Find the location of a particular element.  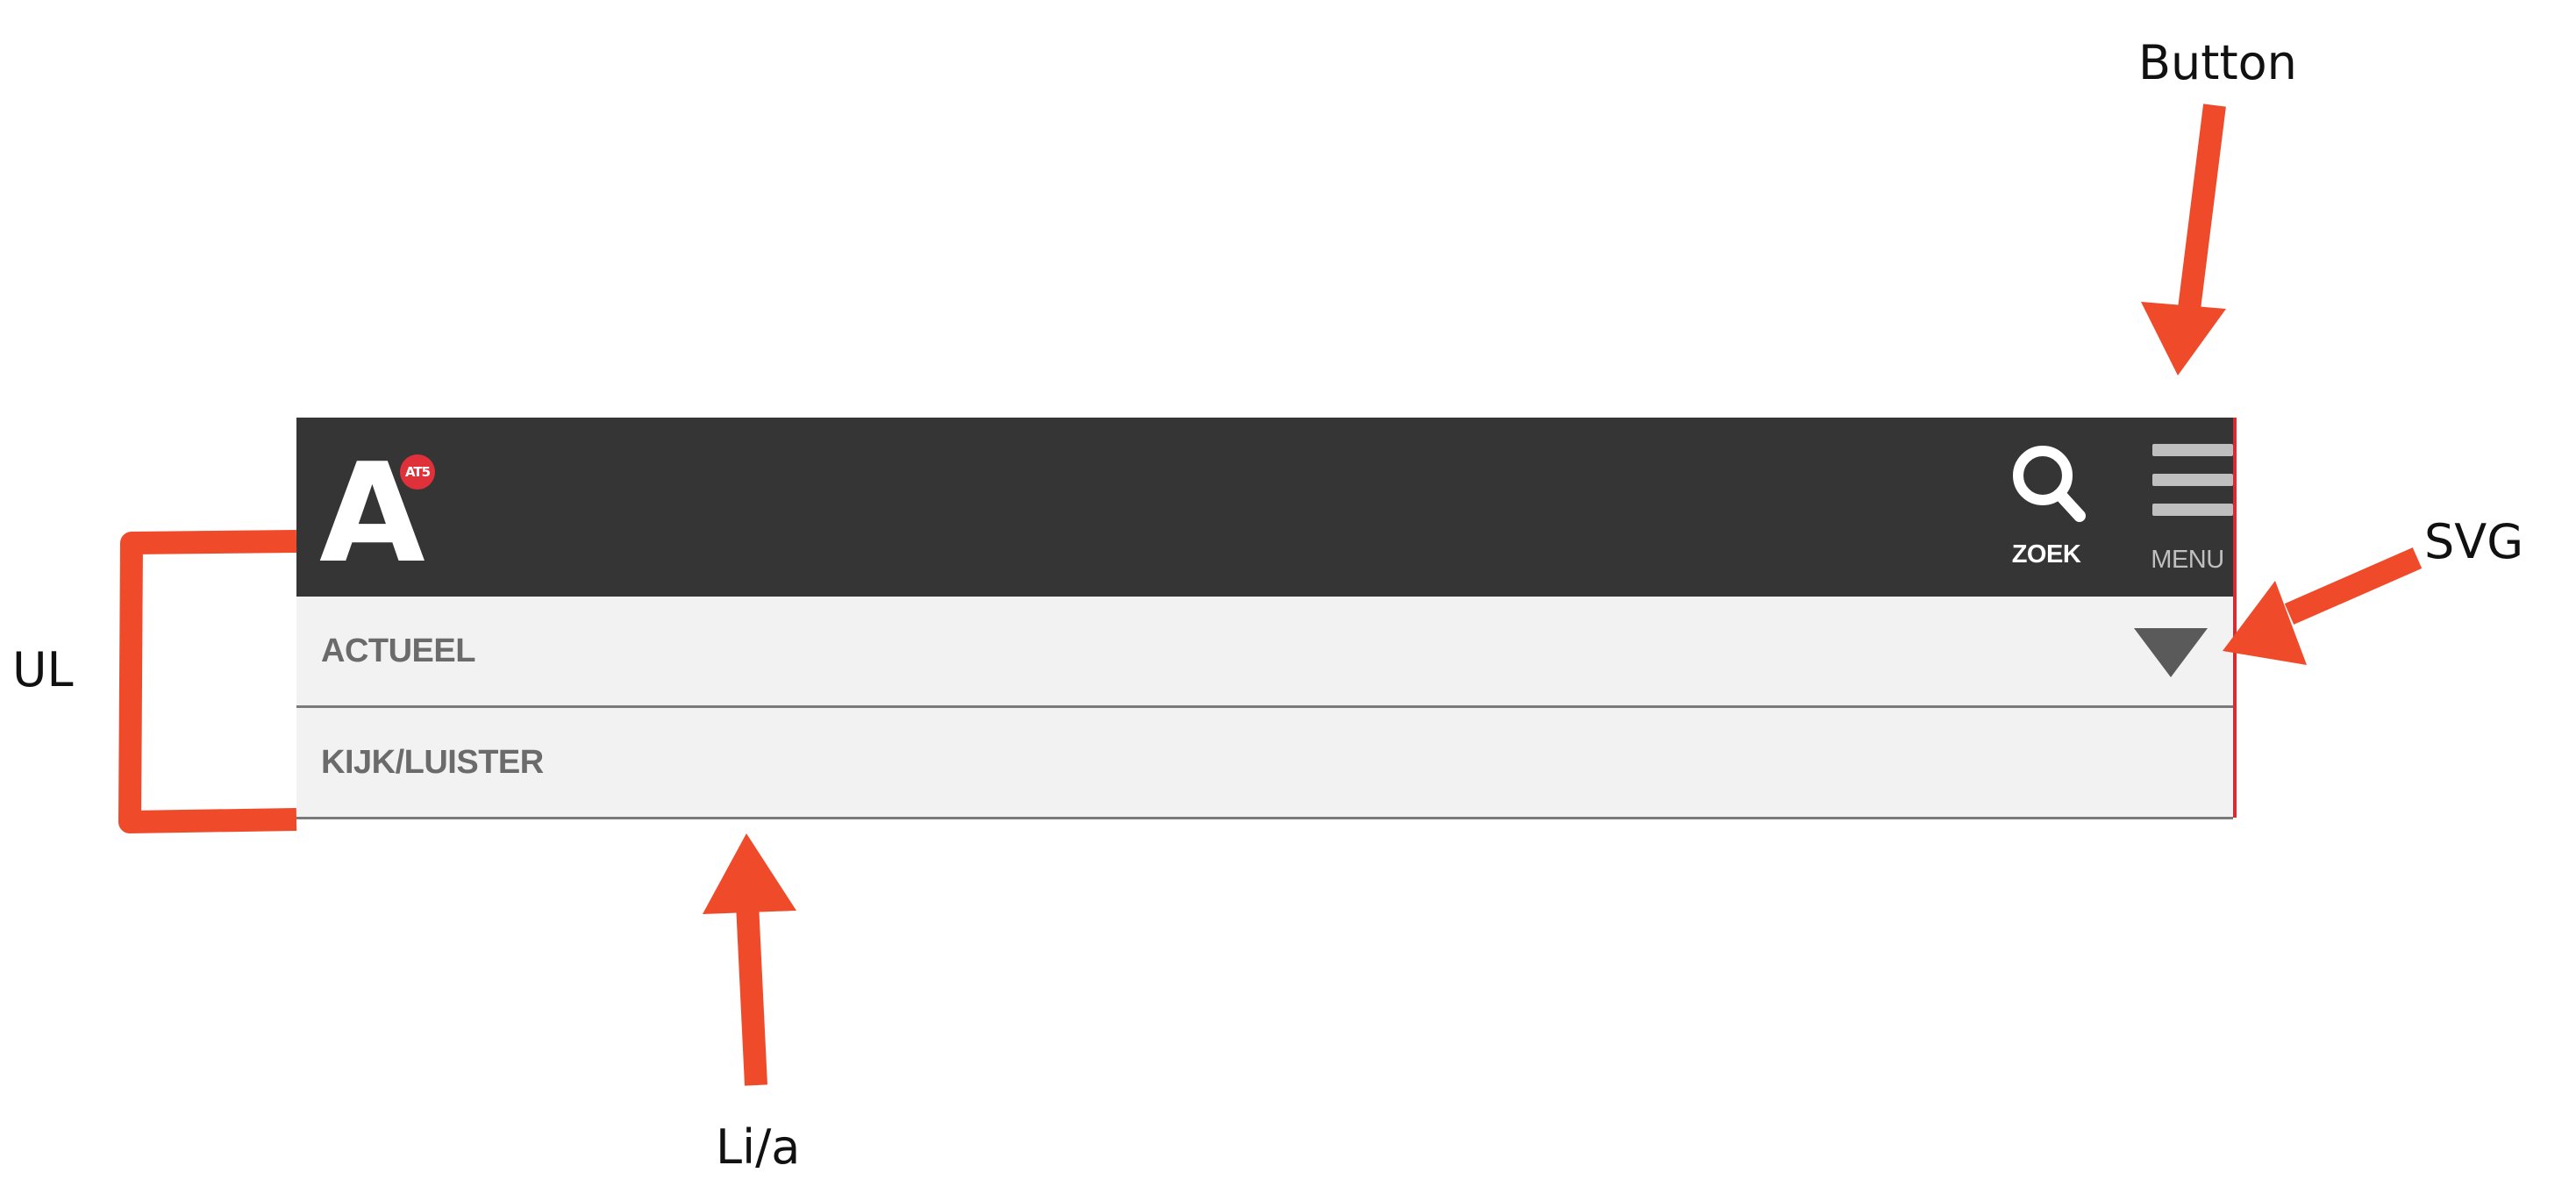

annotation-label-svg: SVG is located at coordinates (2474, 542).